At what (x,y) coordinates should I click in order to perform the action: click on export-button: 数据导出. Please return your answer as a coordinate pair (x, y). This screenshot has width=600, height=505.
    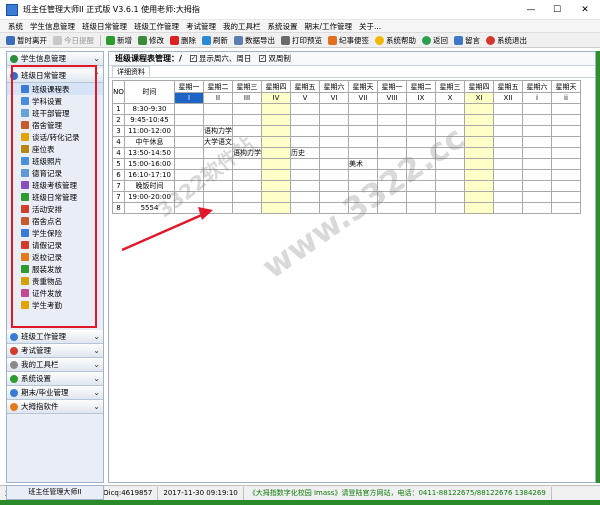
    Looking at the image, I should click on (254, 40).